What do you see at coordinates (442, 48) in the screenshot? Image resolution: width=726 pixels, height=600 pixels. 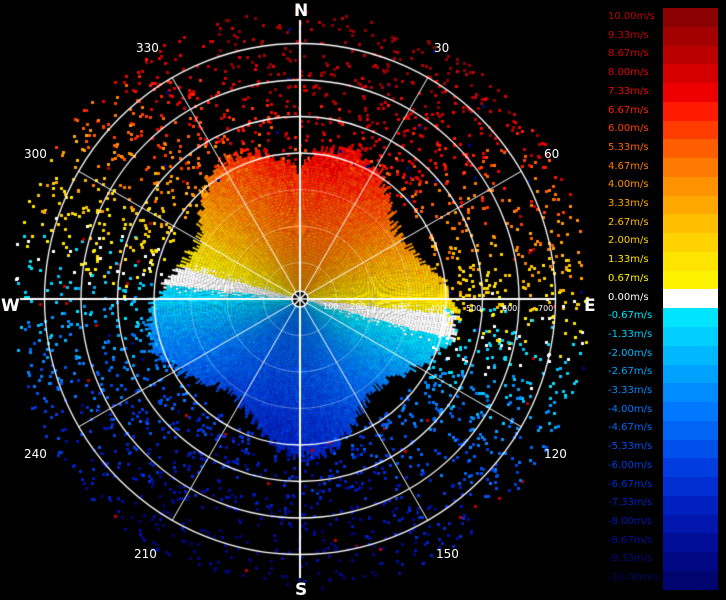 I see `azimuth-label-30: 30` at bounding box center [442, 48].